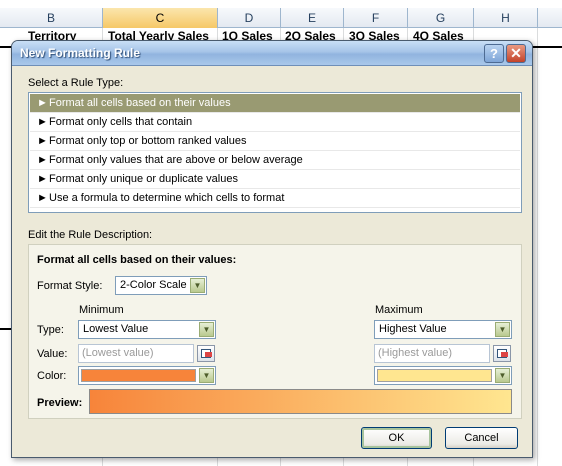 Image resolution: width=562 pixels, height=466 pixels. What do you see at coordinates (396, 438) in the screenshot?
I see `ok-button: OK` at bounding box center [396, 438].